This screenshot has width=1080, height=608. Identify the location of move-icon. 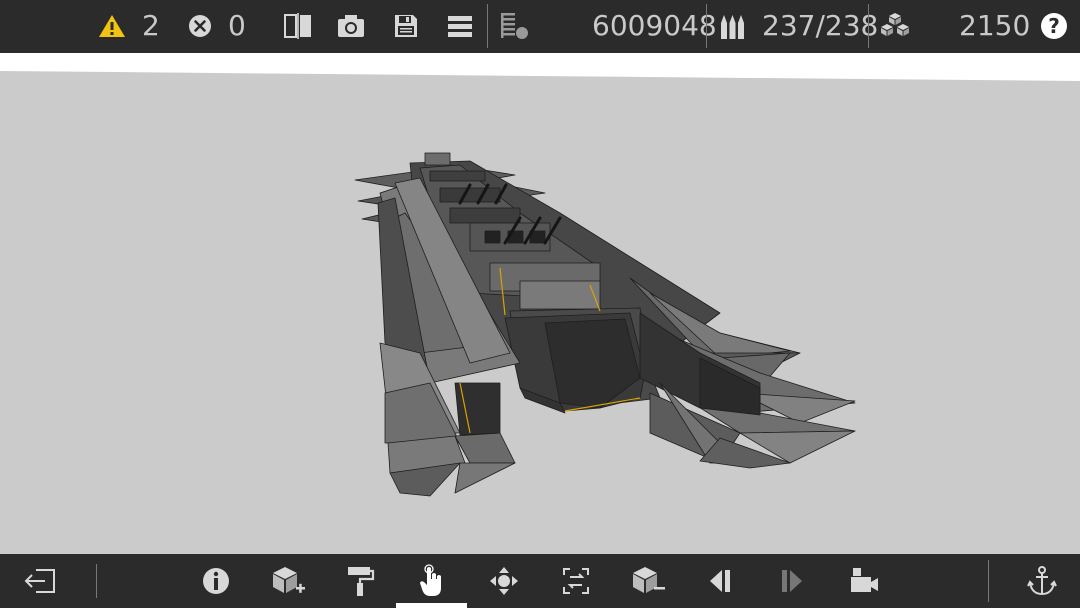
(504, 581).